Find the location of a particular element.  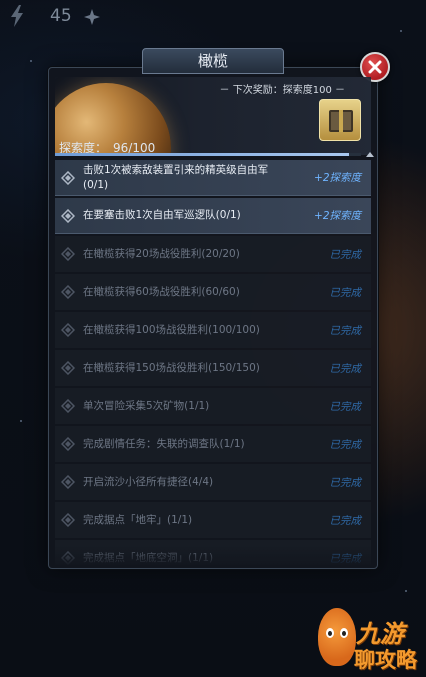

task-row: 开启流沙小径所有捷径(4/4) 已完成 is located at coordinates (213, 482).